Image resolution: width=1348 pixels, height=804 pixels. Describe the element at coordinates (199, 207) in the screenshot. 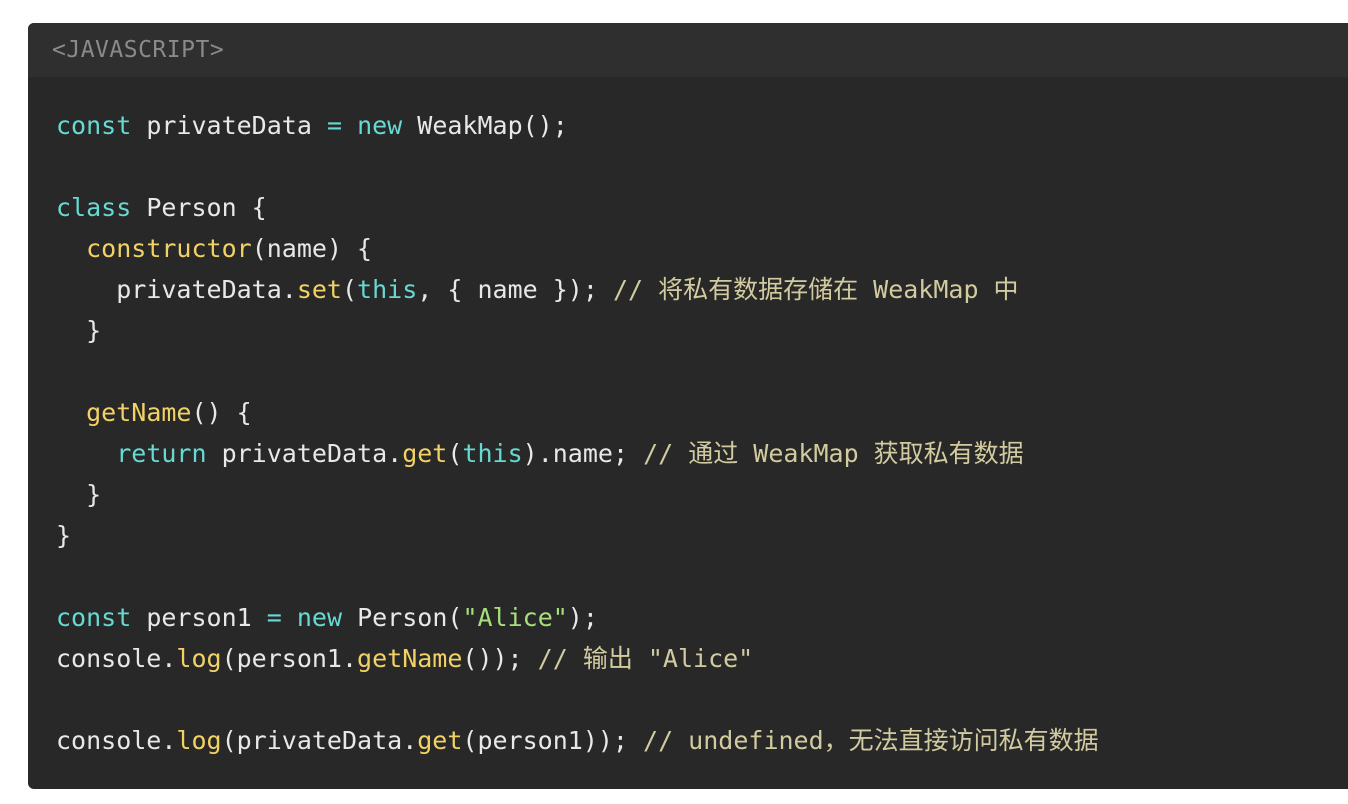

I see `code-token: Person {` at that location.